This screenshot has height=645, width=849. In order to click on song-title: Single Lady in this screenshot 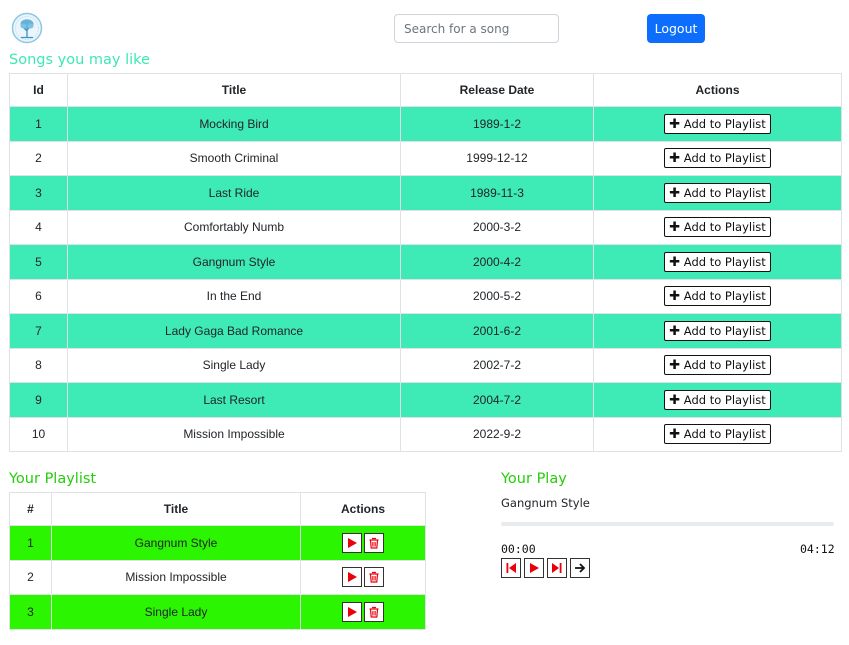, I will do `click(234, 365)`.